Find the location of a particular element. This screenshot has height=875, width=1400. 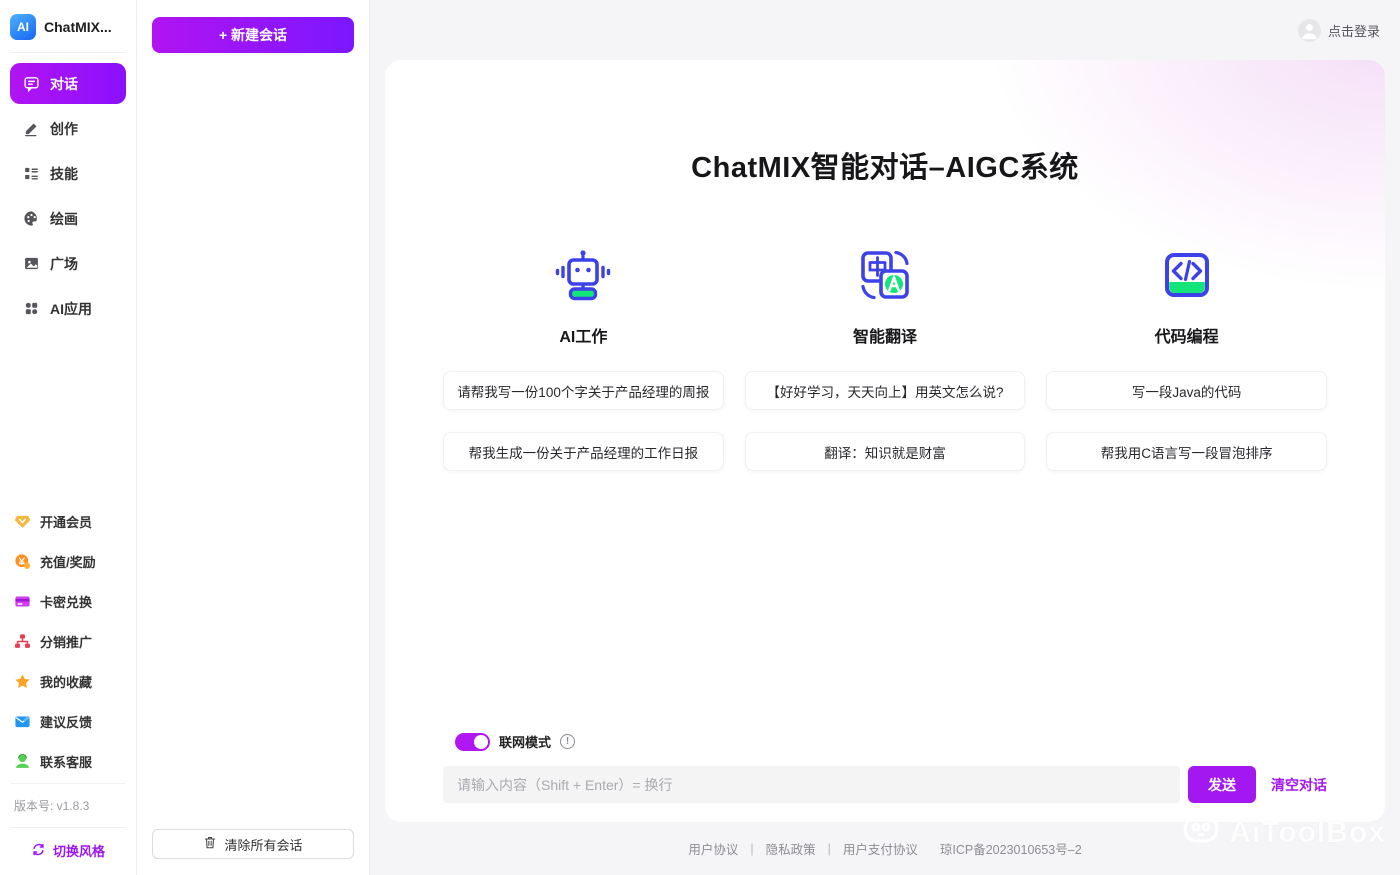

page-footer: 用户协议 | 隐私政策 | 用户支付协议 琼ICP备2023010653号–2 is located at coordinates (885, 848).